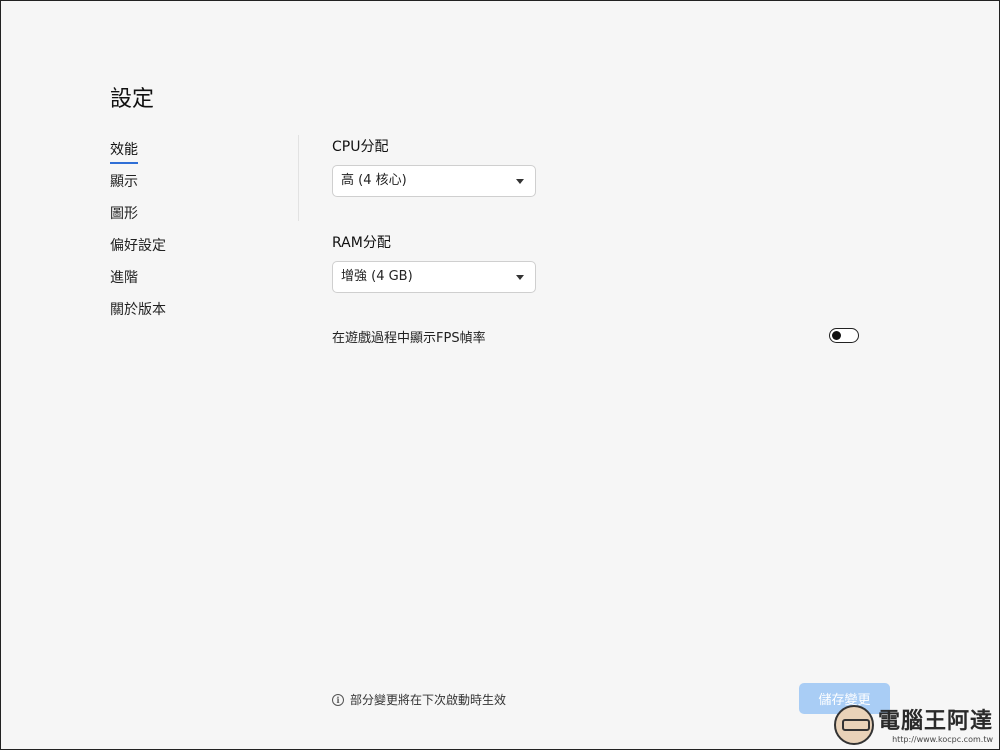  What do you see at coordinates (124, 182) in the screenshot?
I see `sidebar-item-label: 顯示` at bounding box center [124, 182].